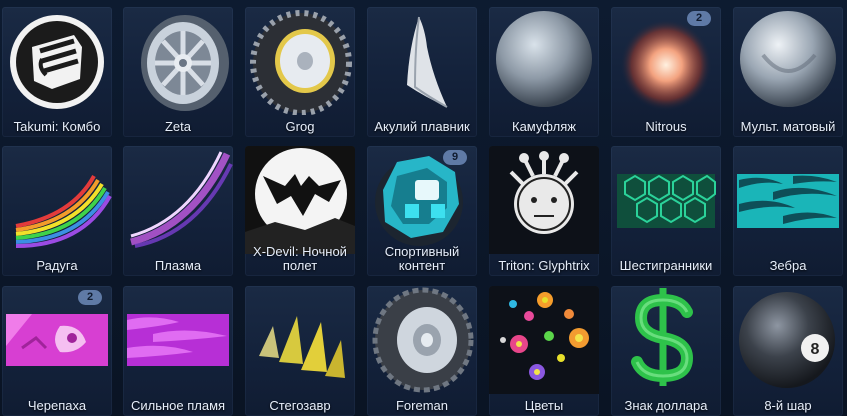 Image resolution: width=847 pixels, height=416 pixels. I want to click on dollar-icon, so click(662, 337).